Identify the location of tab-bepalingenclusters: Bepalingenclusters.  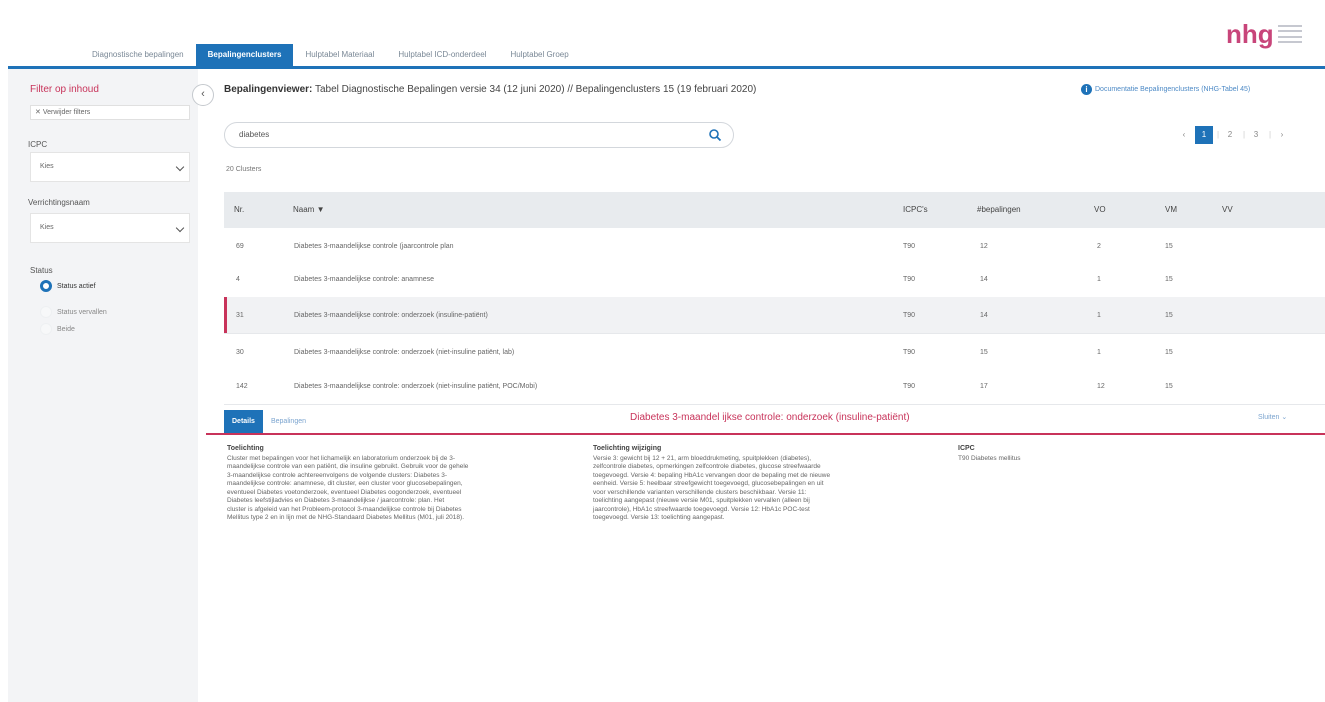
(244, 55).